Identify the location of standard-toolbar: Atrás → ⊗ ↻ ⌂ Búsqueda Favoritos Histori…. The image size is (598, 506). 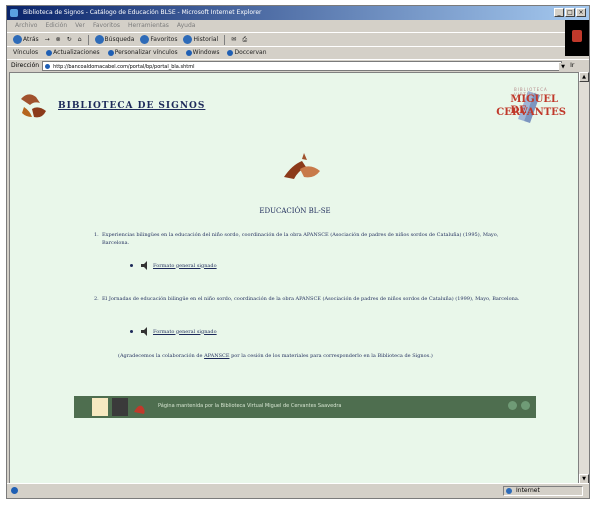
(298, 39).